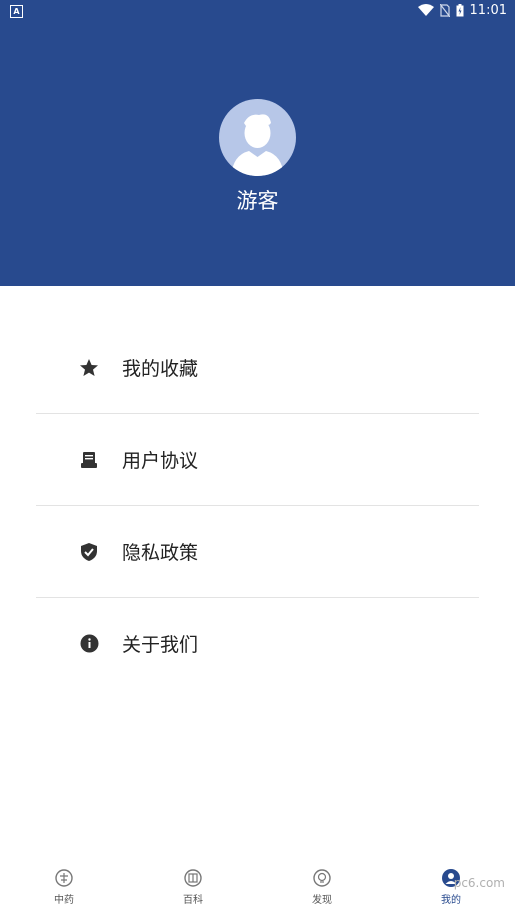  I want to click on user-silhouette-icon, so click(257, 145).